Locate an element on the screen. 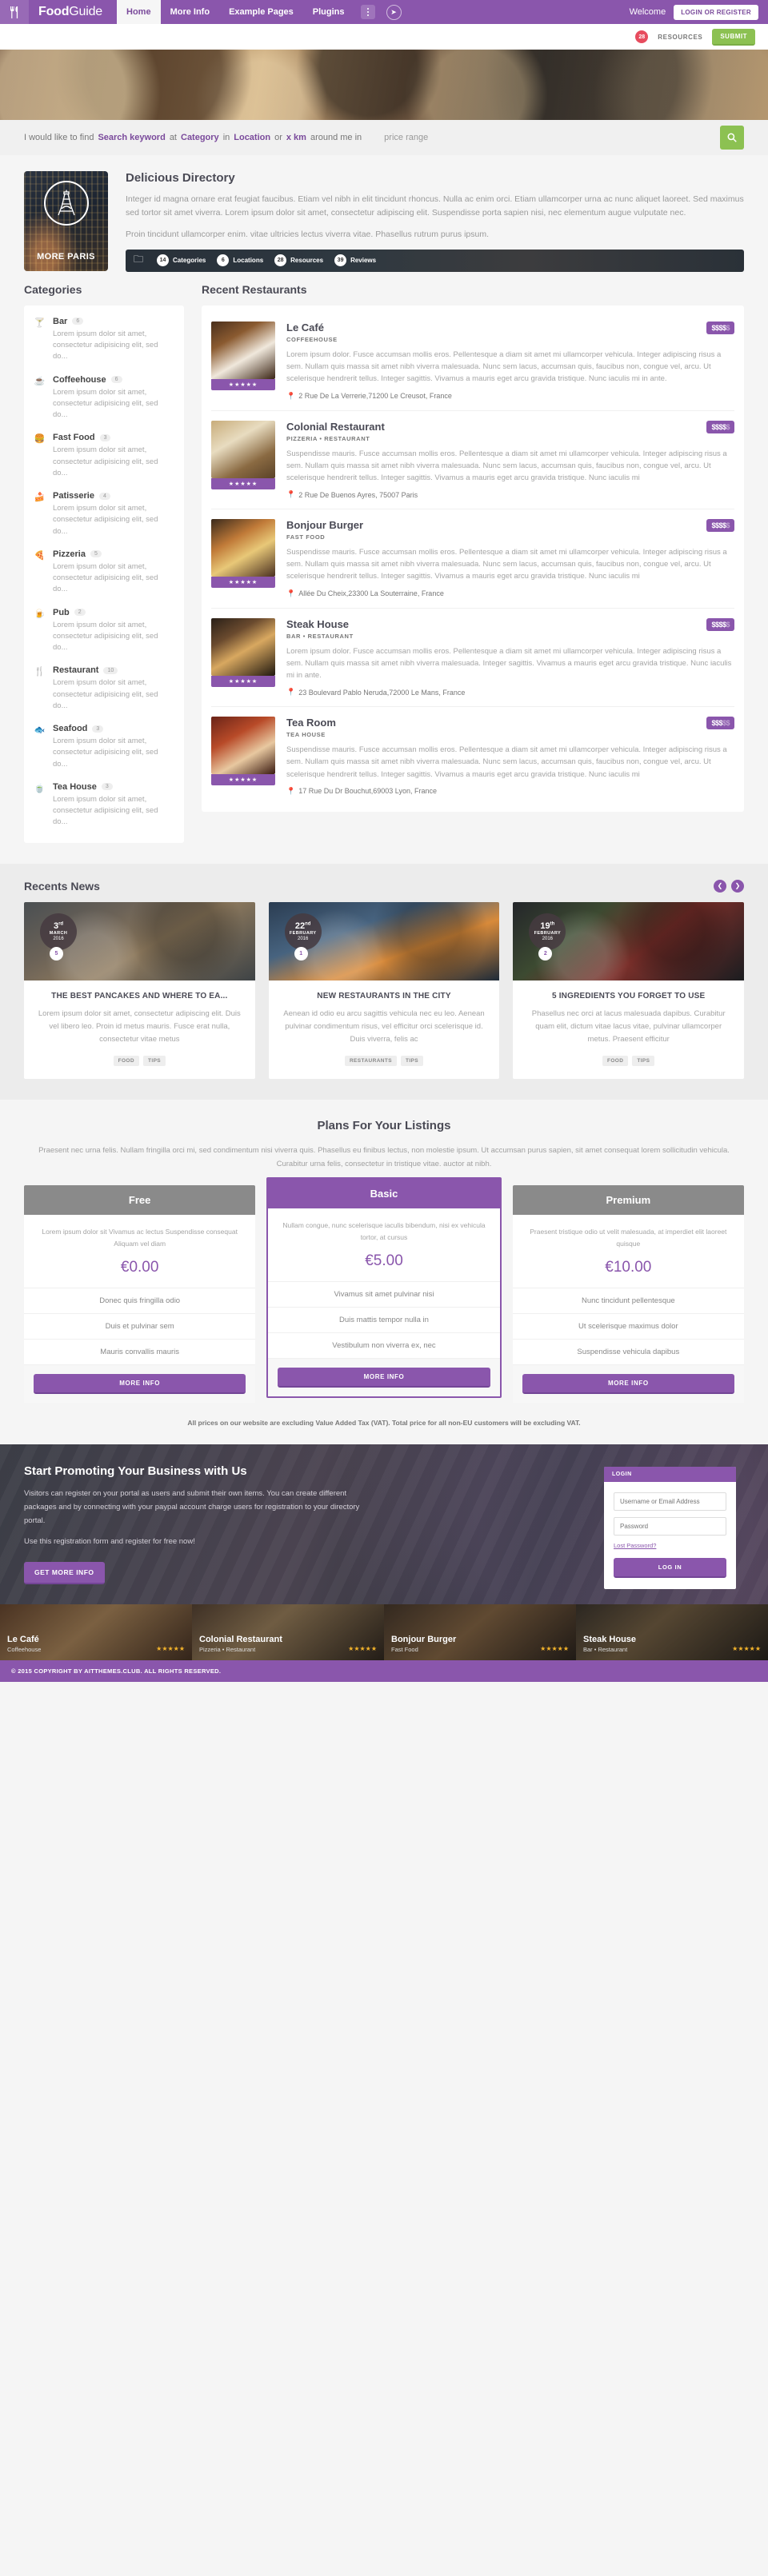  stat-reviews: 39 Reviews is located at coordinates (355, 261).